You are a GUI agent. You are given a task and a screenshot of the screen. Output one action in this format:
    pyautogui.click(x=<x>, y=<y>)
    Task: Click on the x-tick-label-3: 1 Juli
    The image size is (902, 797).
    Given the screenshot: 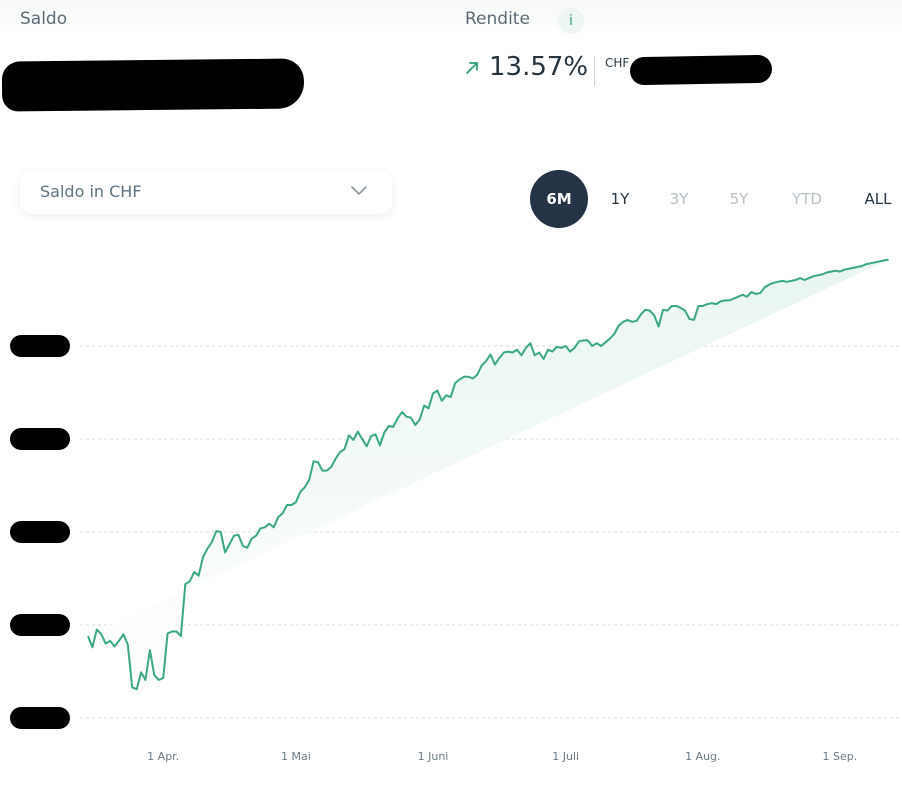 What is the action you would take?
    pyautogui.click(x=565, y=756)
    